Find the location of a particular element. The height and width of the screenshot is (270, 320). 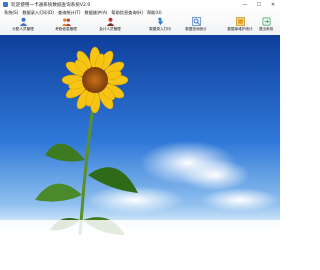

menu-query: 查询统计(T) is located at coordinates (69, 13).